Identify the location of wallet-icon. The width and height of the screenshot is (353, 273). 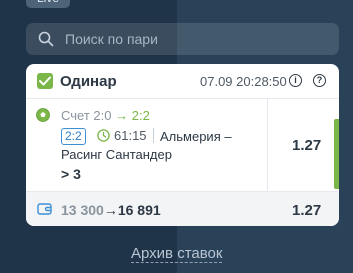
(44, 209).